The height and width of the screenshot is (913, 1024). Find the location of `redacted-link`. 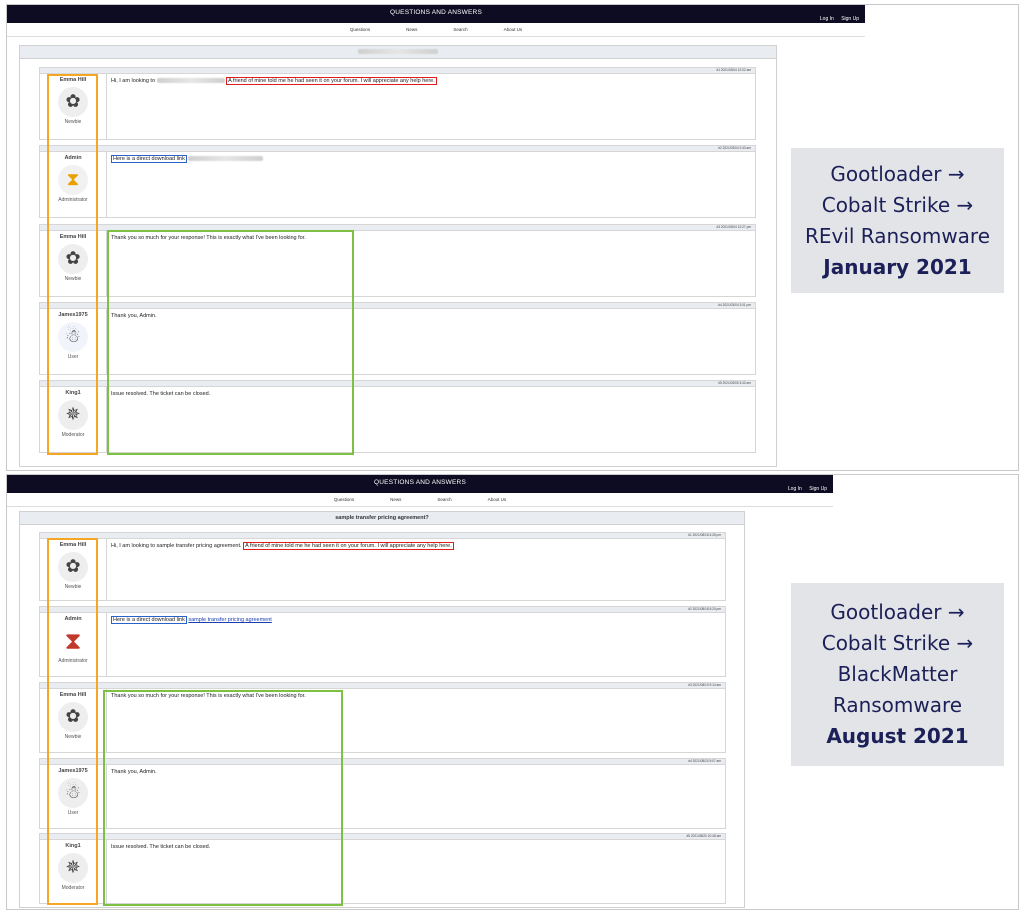

redacted-link is located at coordinates (226, 159).